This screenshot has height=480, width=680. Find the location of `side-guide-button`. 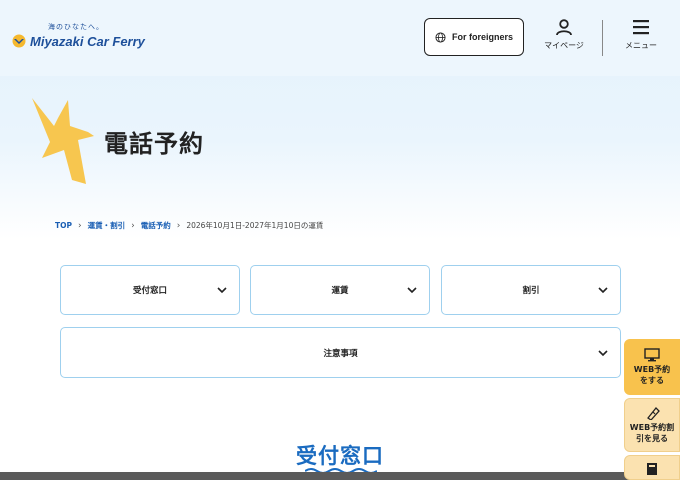

side-guide-button is located at coordinates (652, 467).